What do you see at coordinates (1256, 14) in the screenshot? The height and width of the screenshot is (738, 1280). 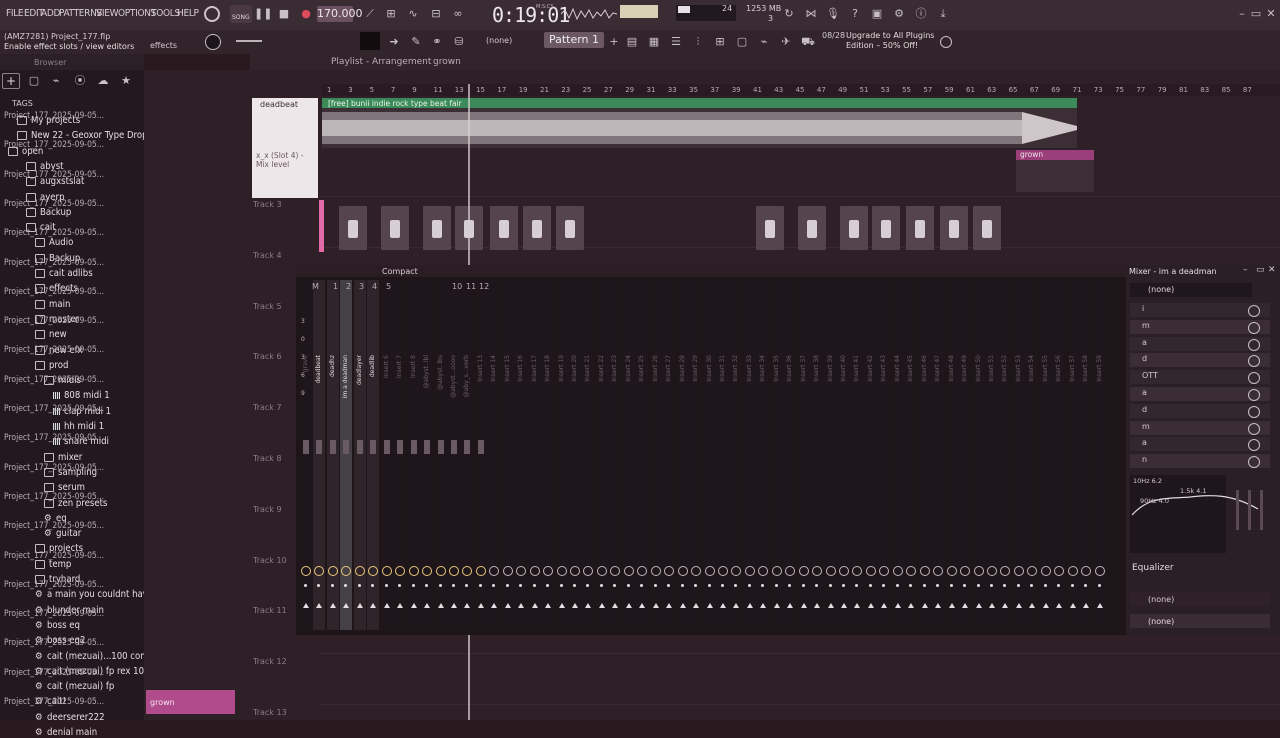 I see `maximize-icon: ▭` at bounding box center [1256, 14].